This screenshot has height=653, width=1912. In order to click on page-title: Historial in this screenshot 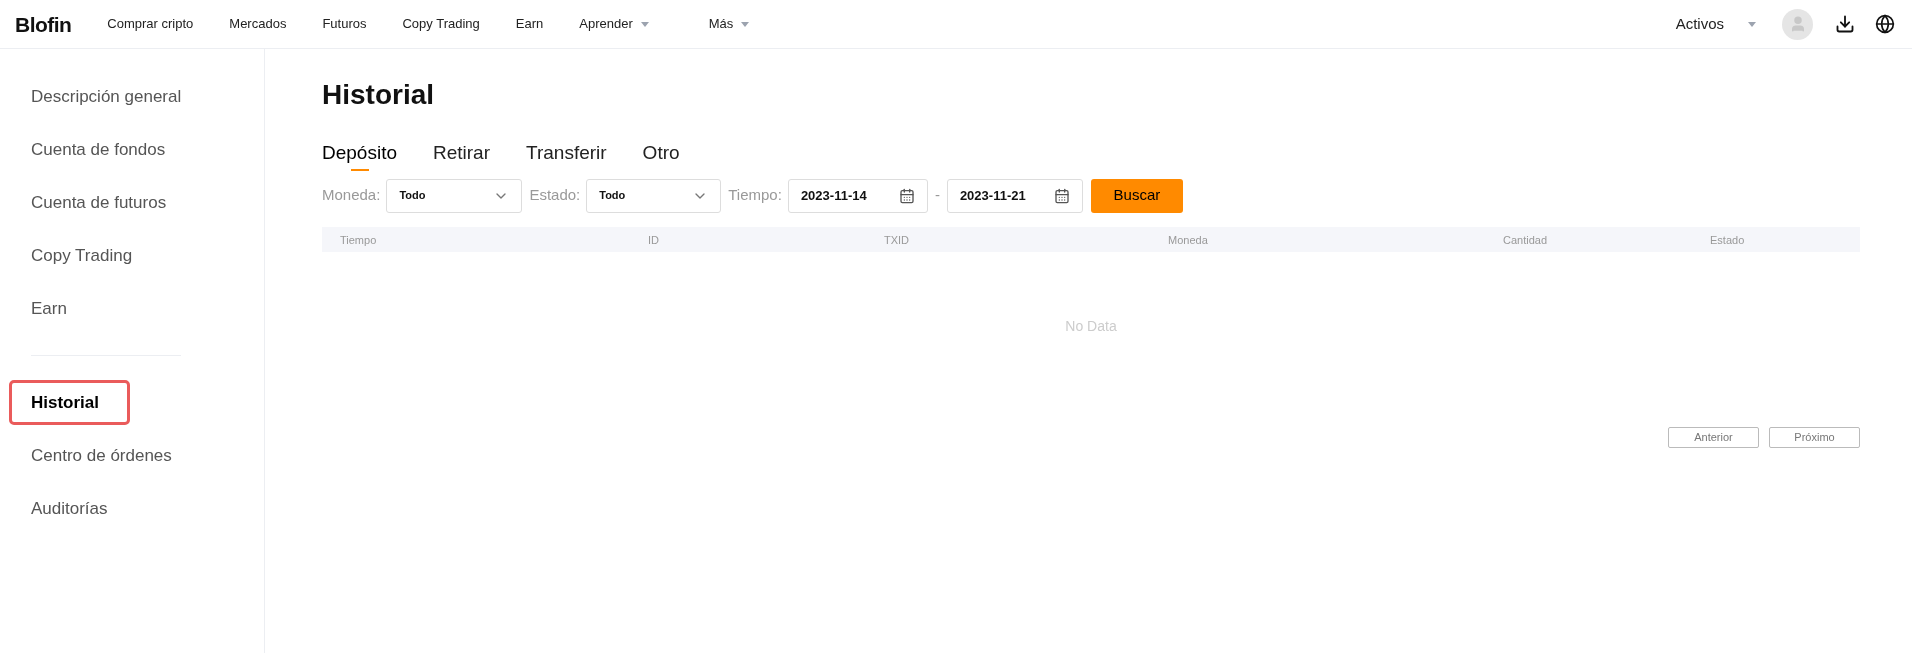, I will do `click(379, 95)`.